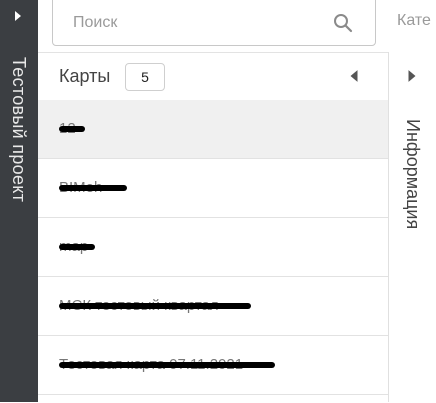  I want to click on list-item: МСК тестовый квартал, so click(213, 306).